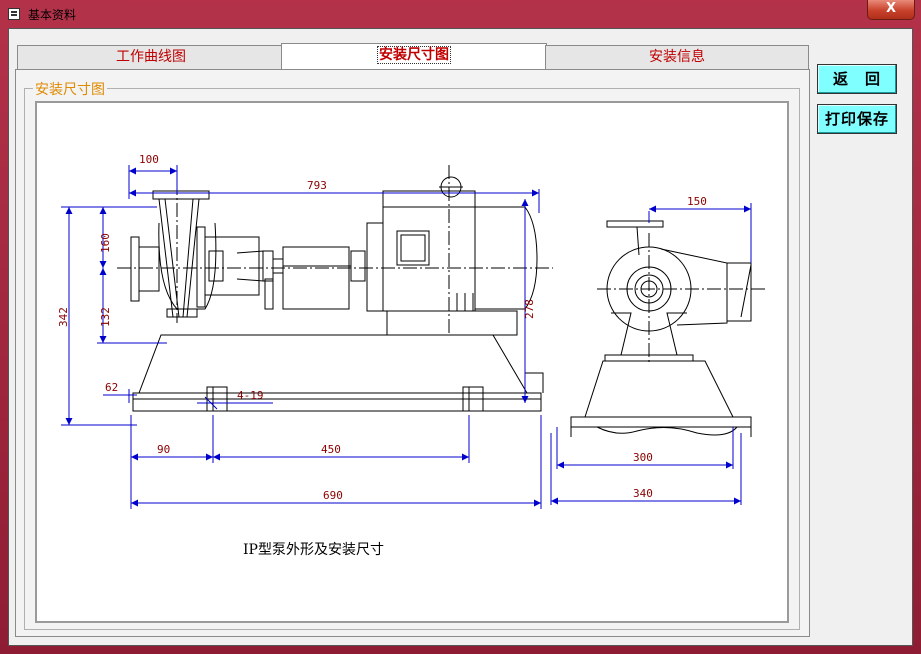 This screenshot has width=921, height=654. What do you see at coordinates (333, 495) in the screenshot?
I see `dim-690: 690` at bounding box center [333, 495].